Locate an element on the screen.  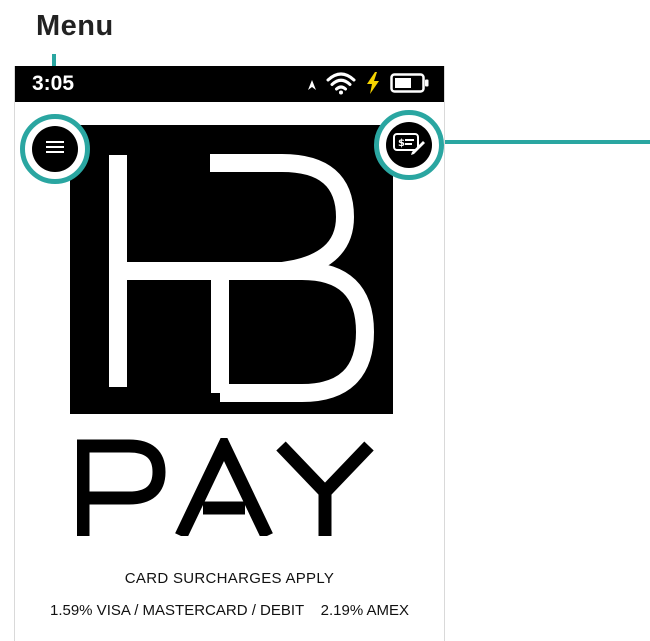
status-time: 3:05 is located at coordinates (53, 83).